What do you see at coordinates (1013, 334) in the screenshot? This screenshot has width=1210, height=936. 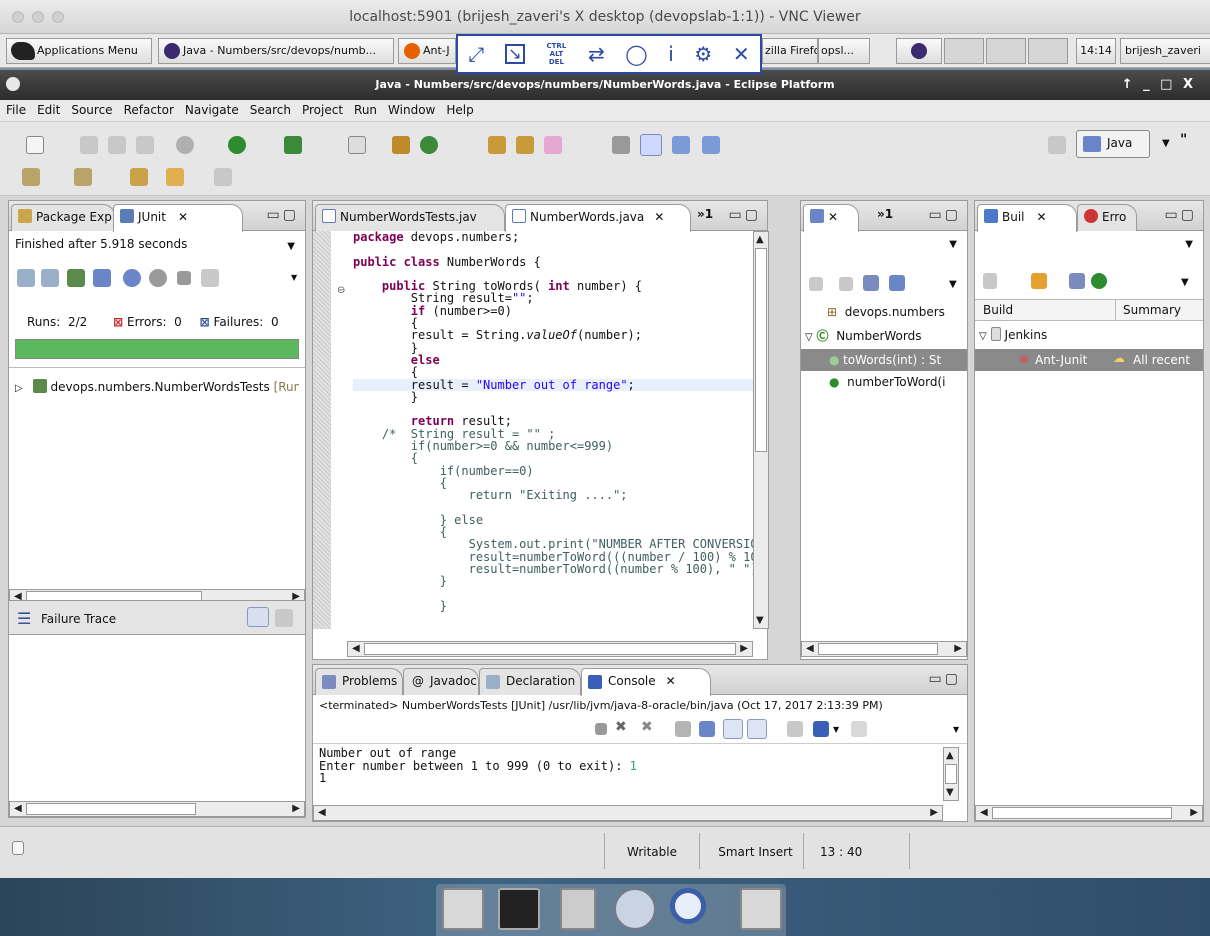 I see `jenkins-server-row: ▽ Jenkins` at bounding box center [1013, 334].